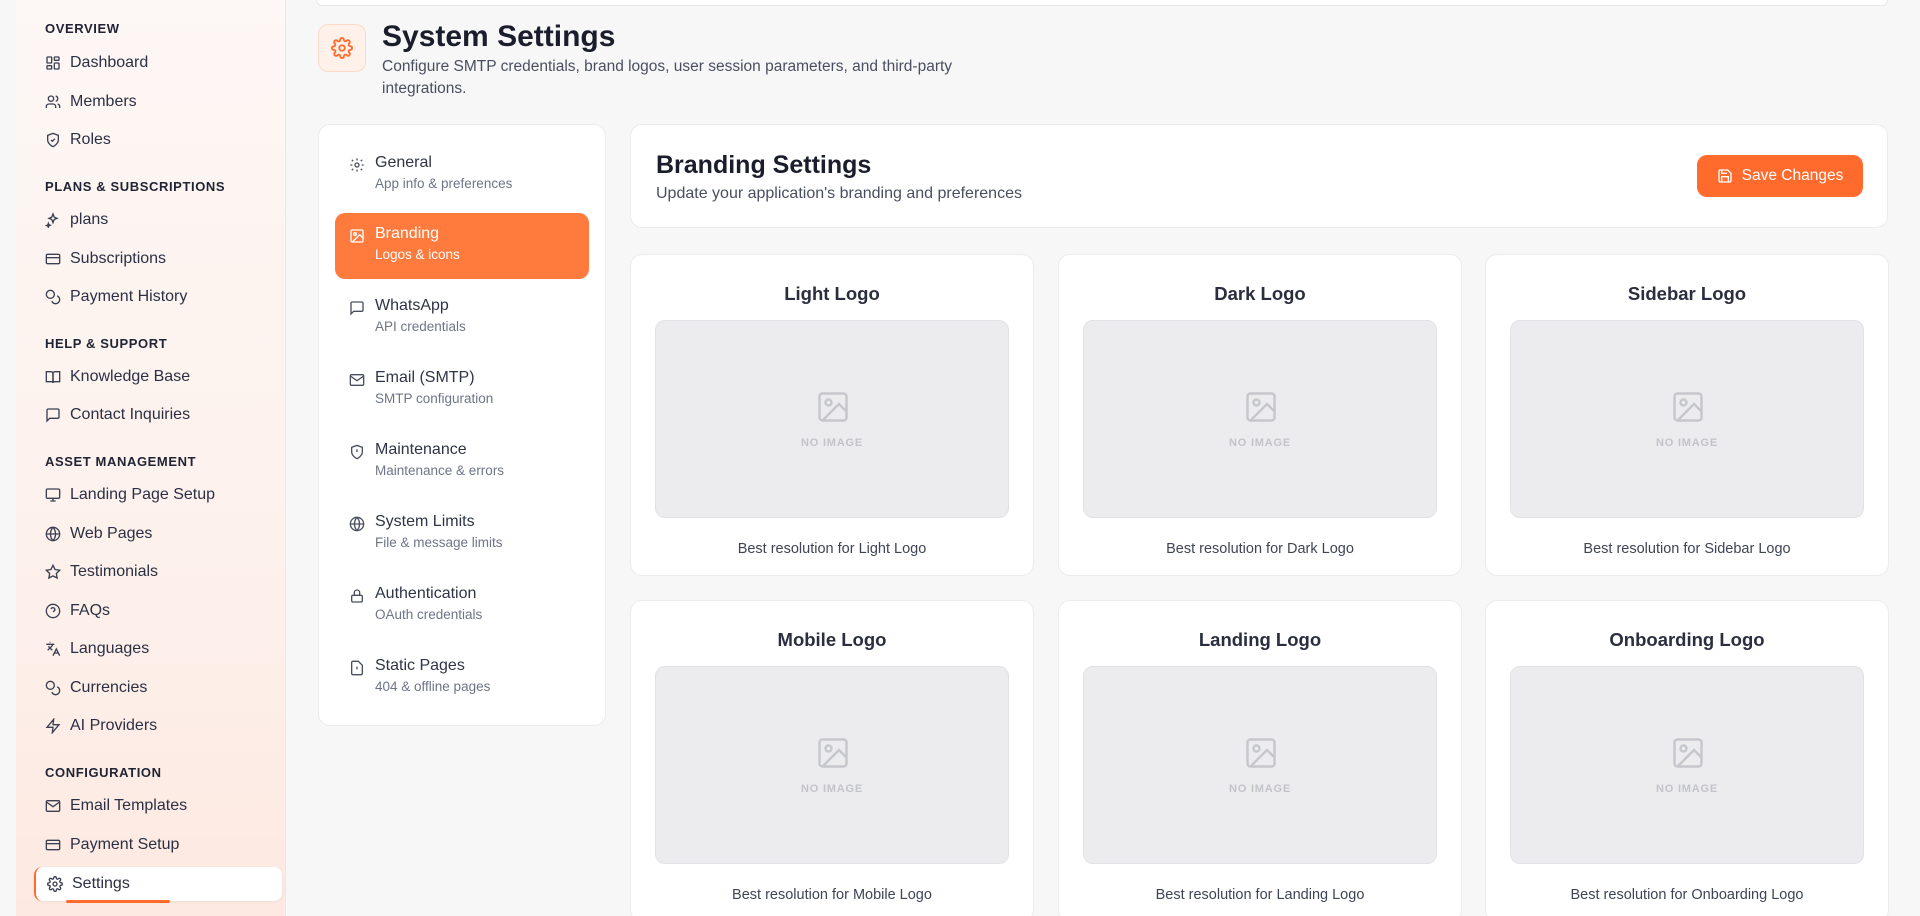  Describe the element at coordinates (114, 725) in the screenshot. I see `sidebar-item-label: AI Providers` at that location.